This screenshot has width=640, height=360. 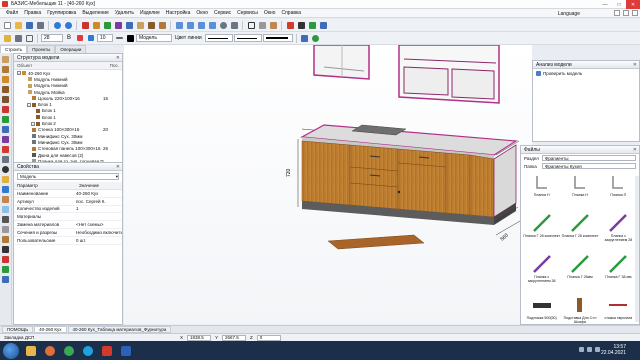 What do you see at coordinates (5, 79) in the screenshot?
I see `vtool-horizontal-icon` at bounding box center [5, 79].